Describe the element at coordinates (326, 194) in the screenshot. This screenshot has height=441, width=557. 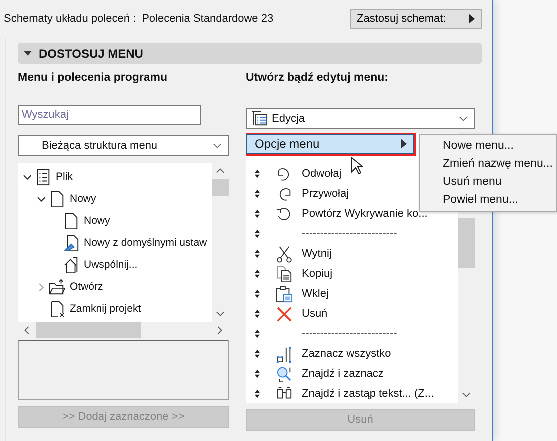
I see `menu-command: Przywołaj` at that location.